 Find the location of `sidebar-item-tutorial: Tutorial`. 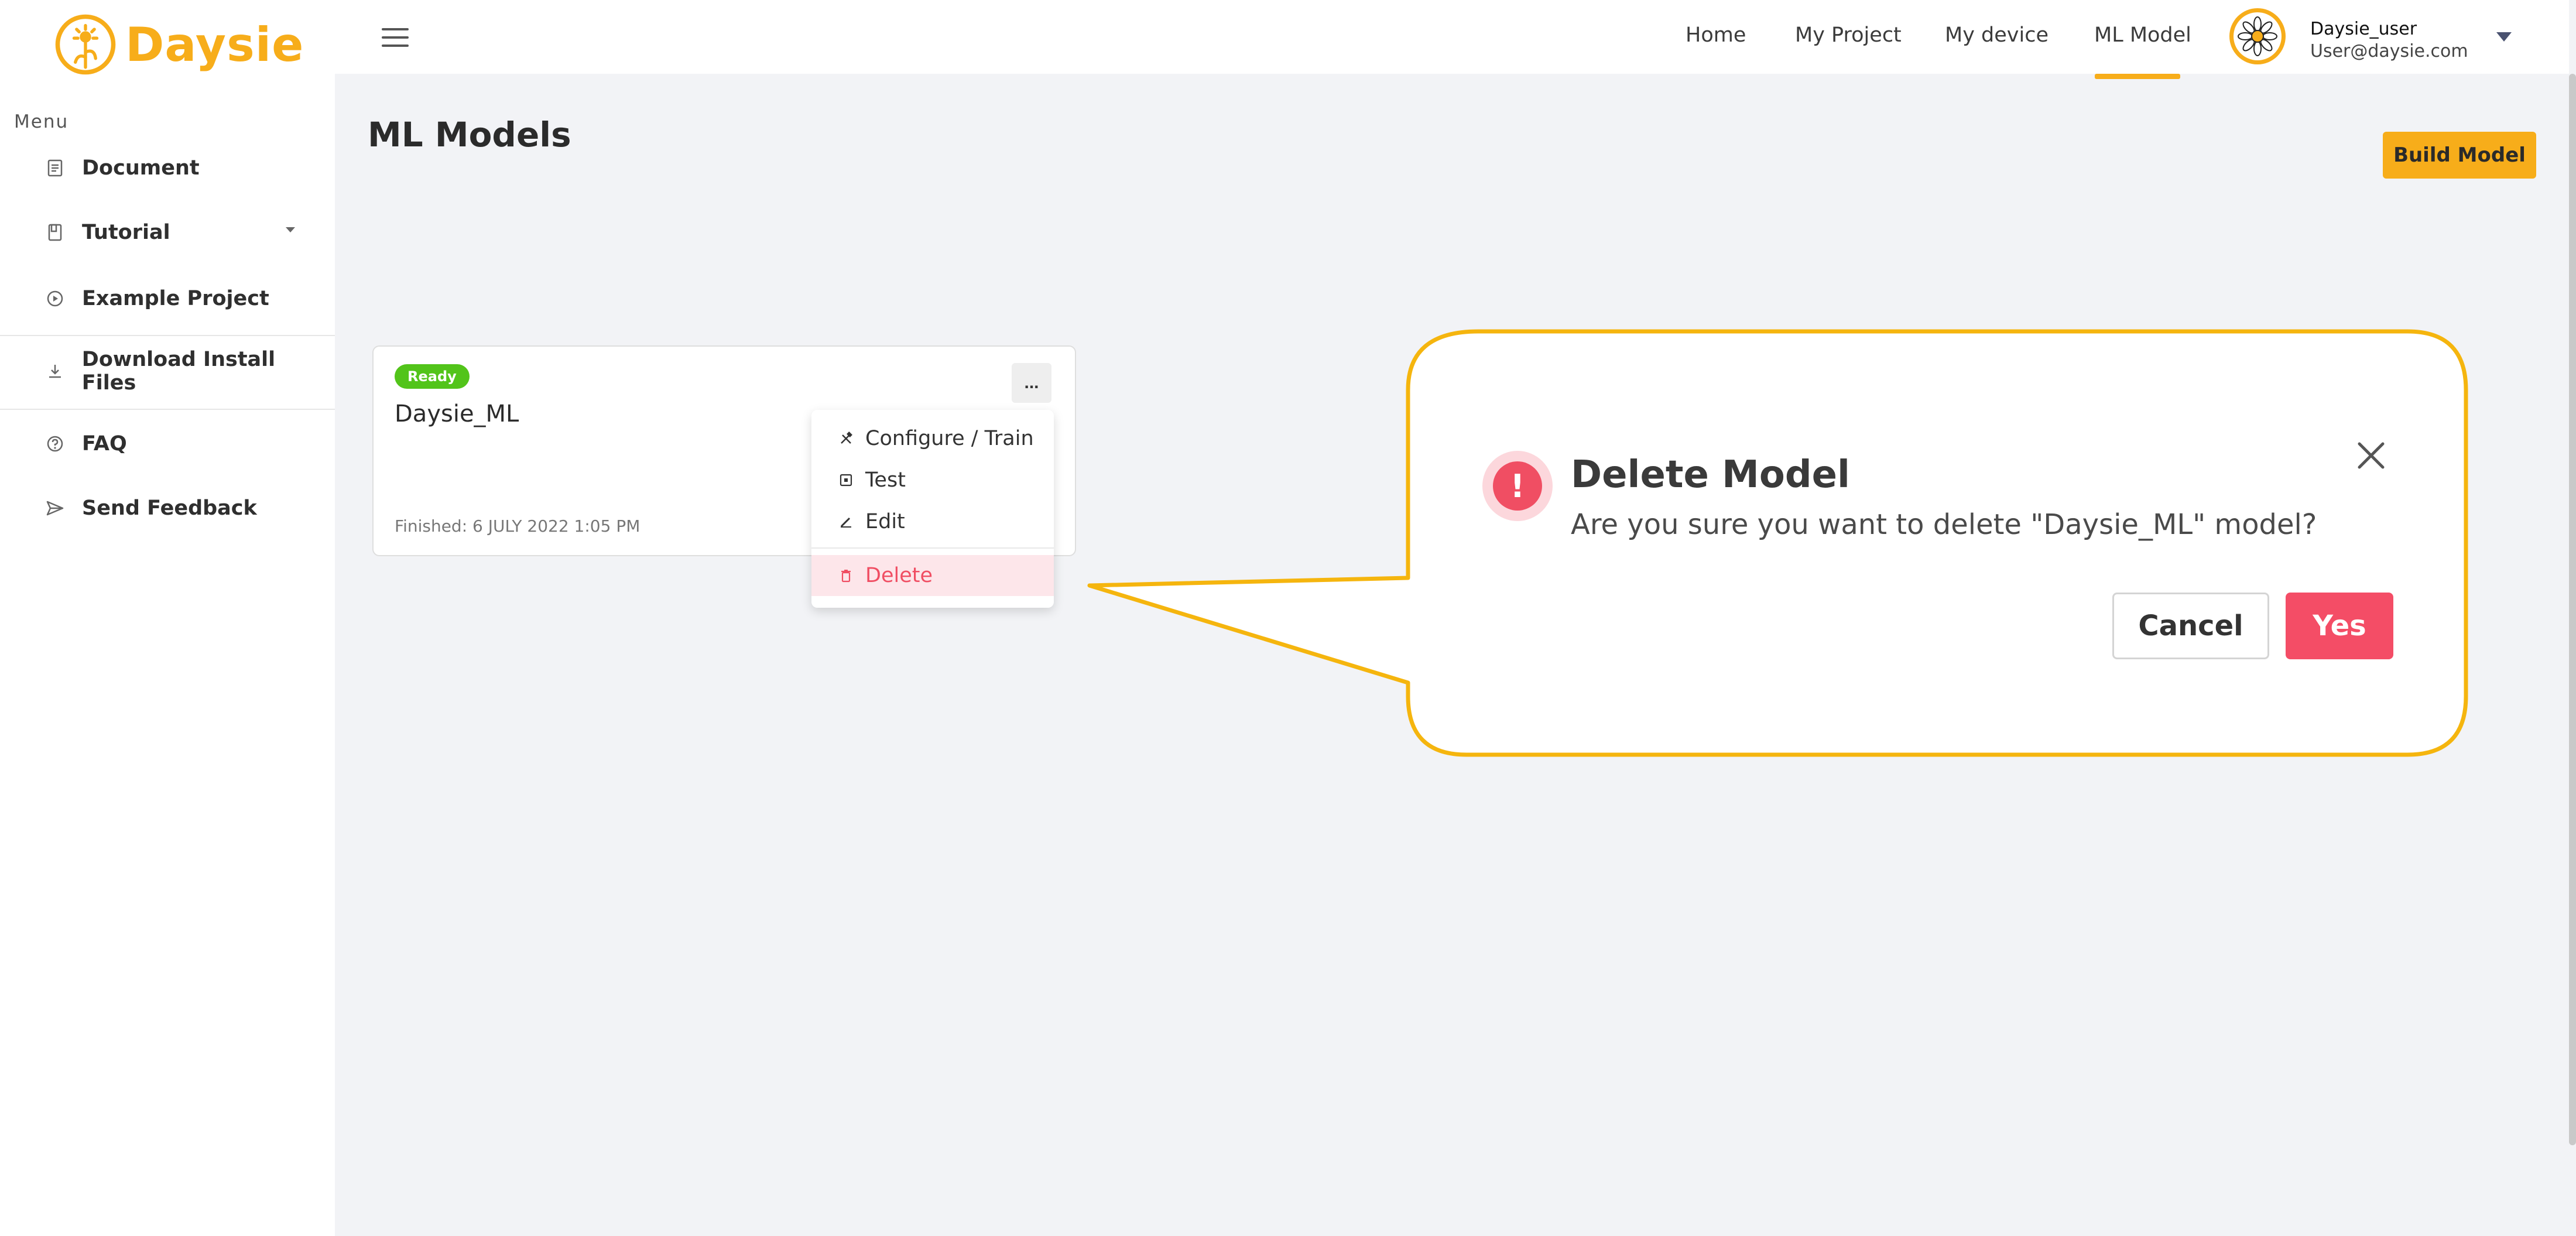

sidebar-item-tutorial: Tutorial is located at coordinates (108, 232).